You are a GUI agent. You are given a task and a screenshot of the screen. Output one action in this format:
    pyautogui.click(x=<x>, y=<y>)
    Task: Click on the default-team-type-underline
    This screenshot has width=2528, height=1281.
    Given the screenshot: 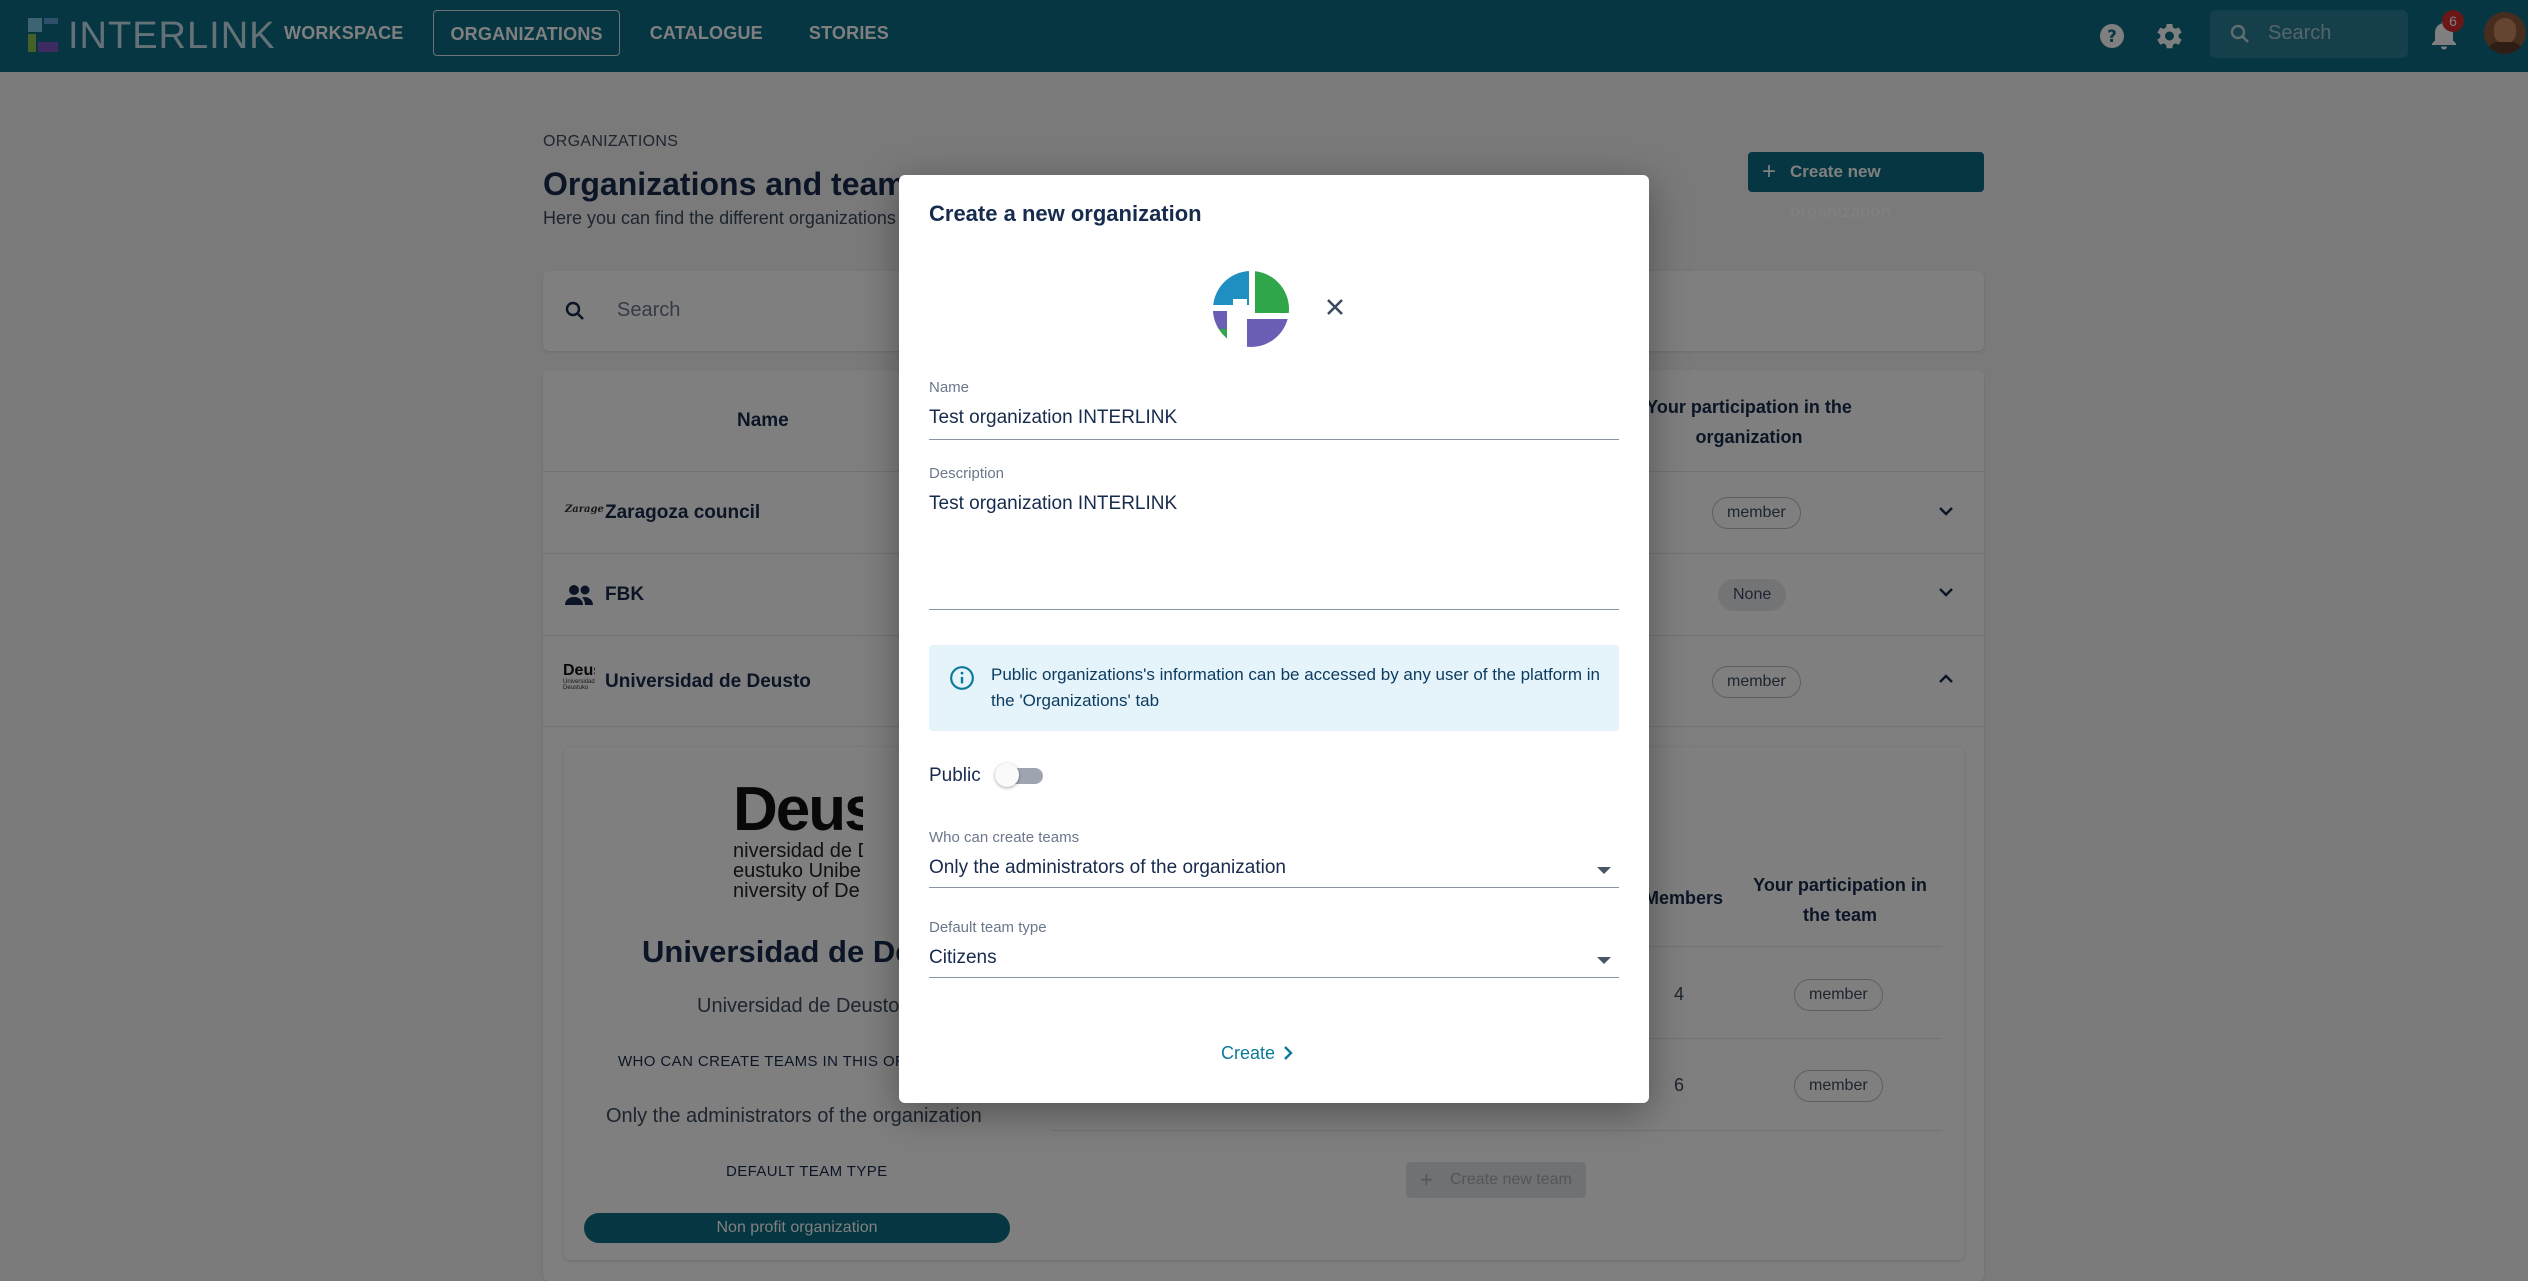 What is the action you would take?
    pyautogui.click(x=1274, y=977)
    